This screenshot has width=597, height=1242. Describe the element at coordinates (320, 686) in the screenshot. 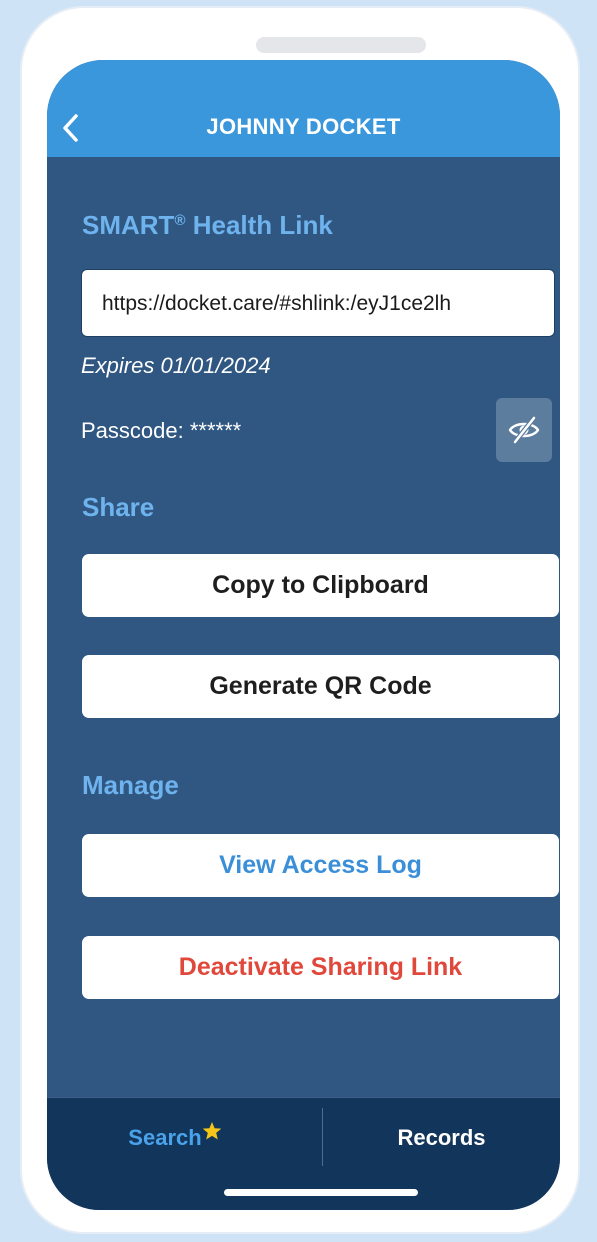

I see `generate-qr-code-button: Generate QR Code` at that location.